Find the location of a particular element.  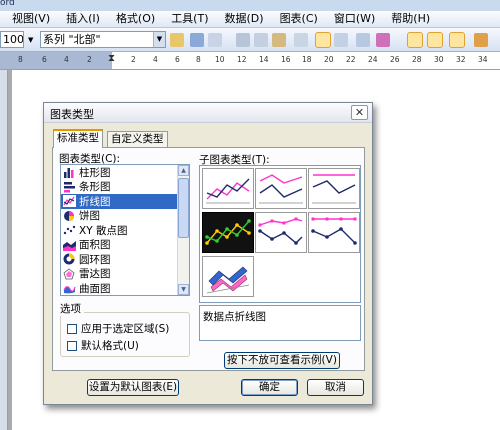

ruler-number: 20 is located at coordinates (329, 59).